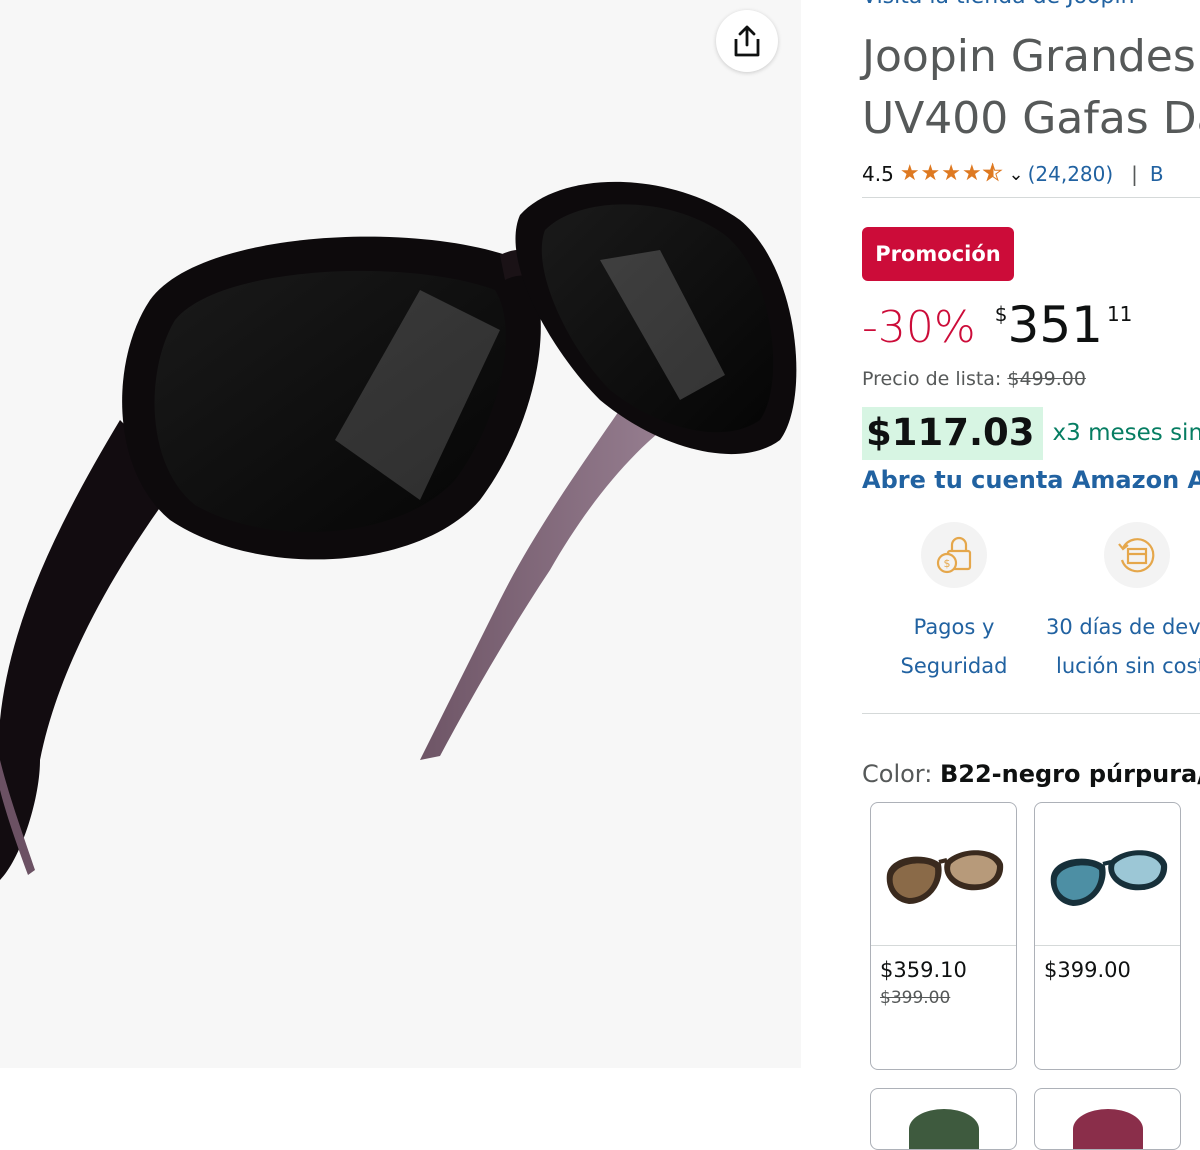 The width and height of the screenshot is (1200, 1150). Describe the element at coordinates (1069, 774) in the screenshot. I see `selected-color-name: B22-negro púrpura/` at that location.